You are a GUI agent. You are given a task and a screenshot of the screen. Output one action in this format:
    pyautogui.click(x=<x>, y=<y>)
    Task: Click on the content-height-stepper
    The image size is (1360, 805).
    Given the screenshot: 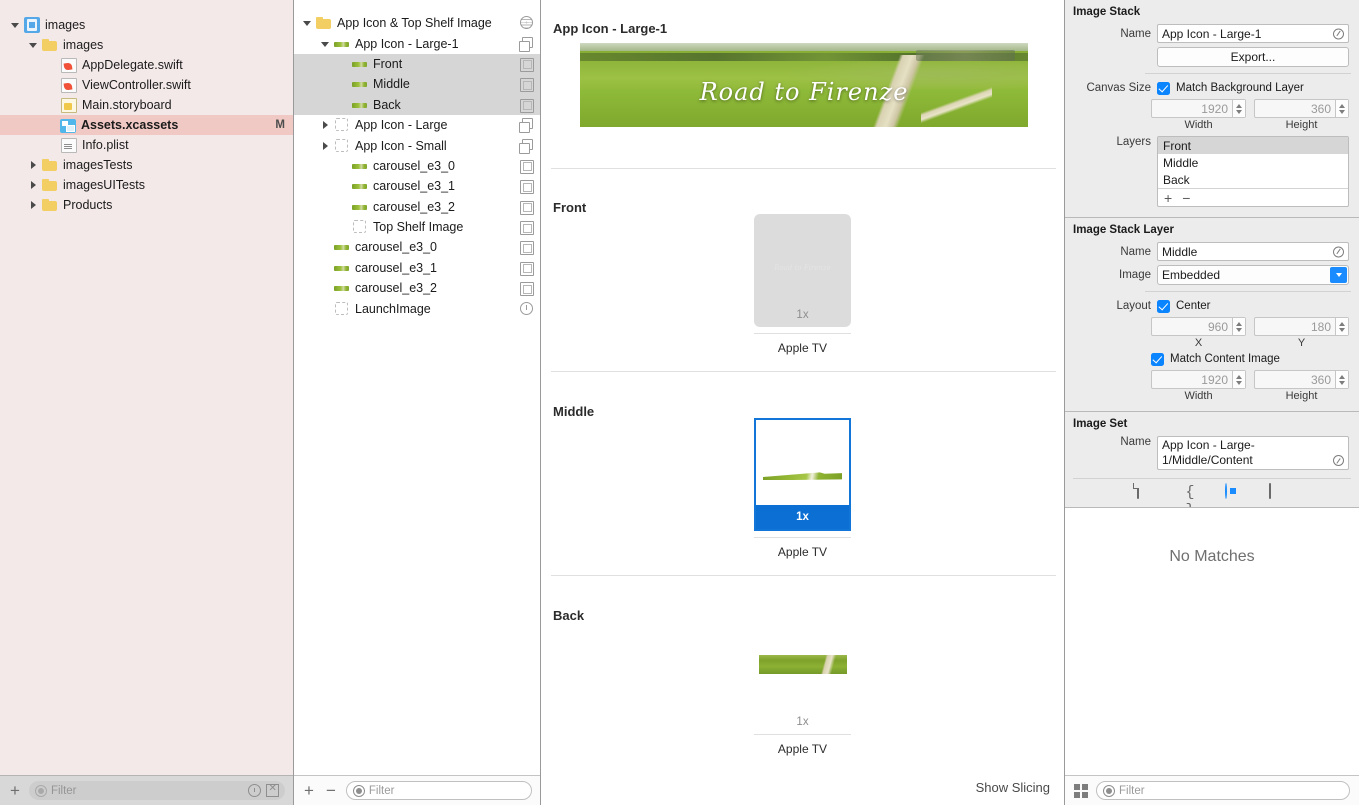 What is the action you would take?
    pyautogui.click(x=1341, y=379)
    